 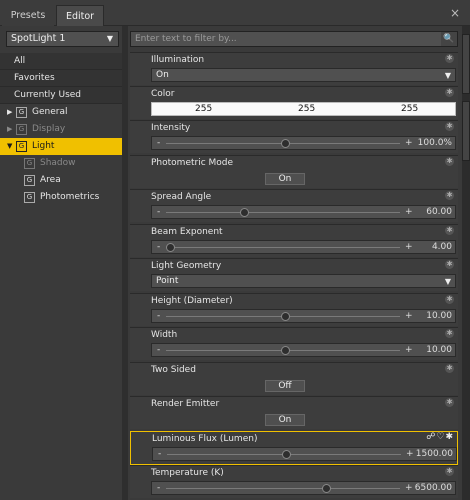 What do you see at coordinates (125, 263) in the screenshot?
I see `panel-splitter` at bounding box center [125, 263].